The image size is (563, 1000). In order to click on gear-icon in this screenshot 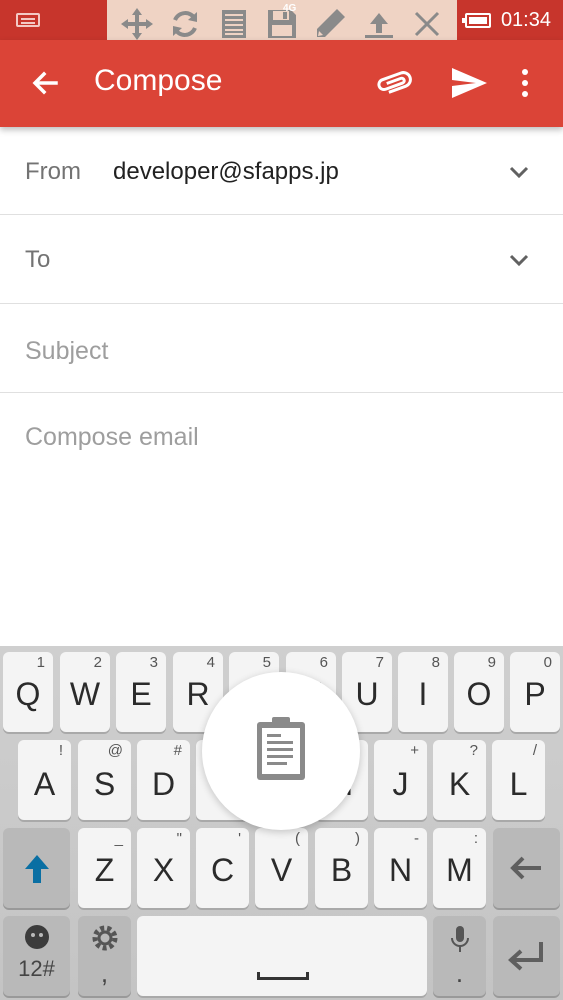, I will do `click(105, 938)`.